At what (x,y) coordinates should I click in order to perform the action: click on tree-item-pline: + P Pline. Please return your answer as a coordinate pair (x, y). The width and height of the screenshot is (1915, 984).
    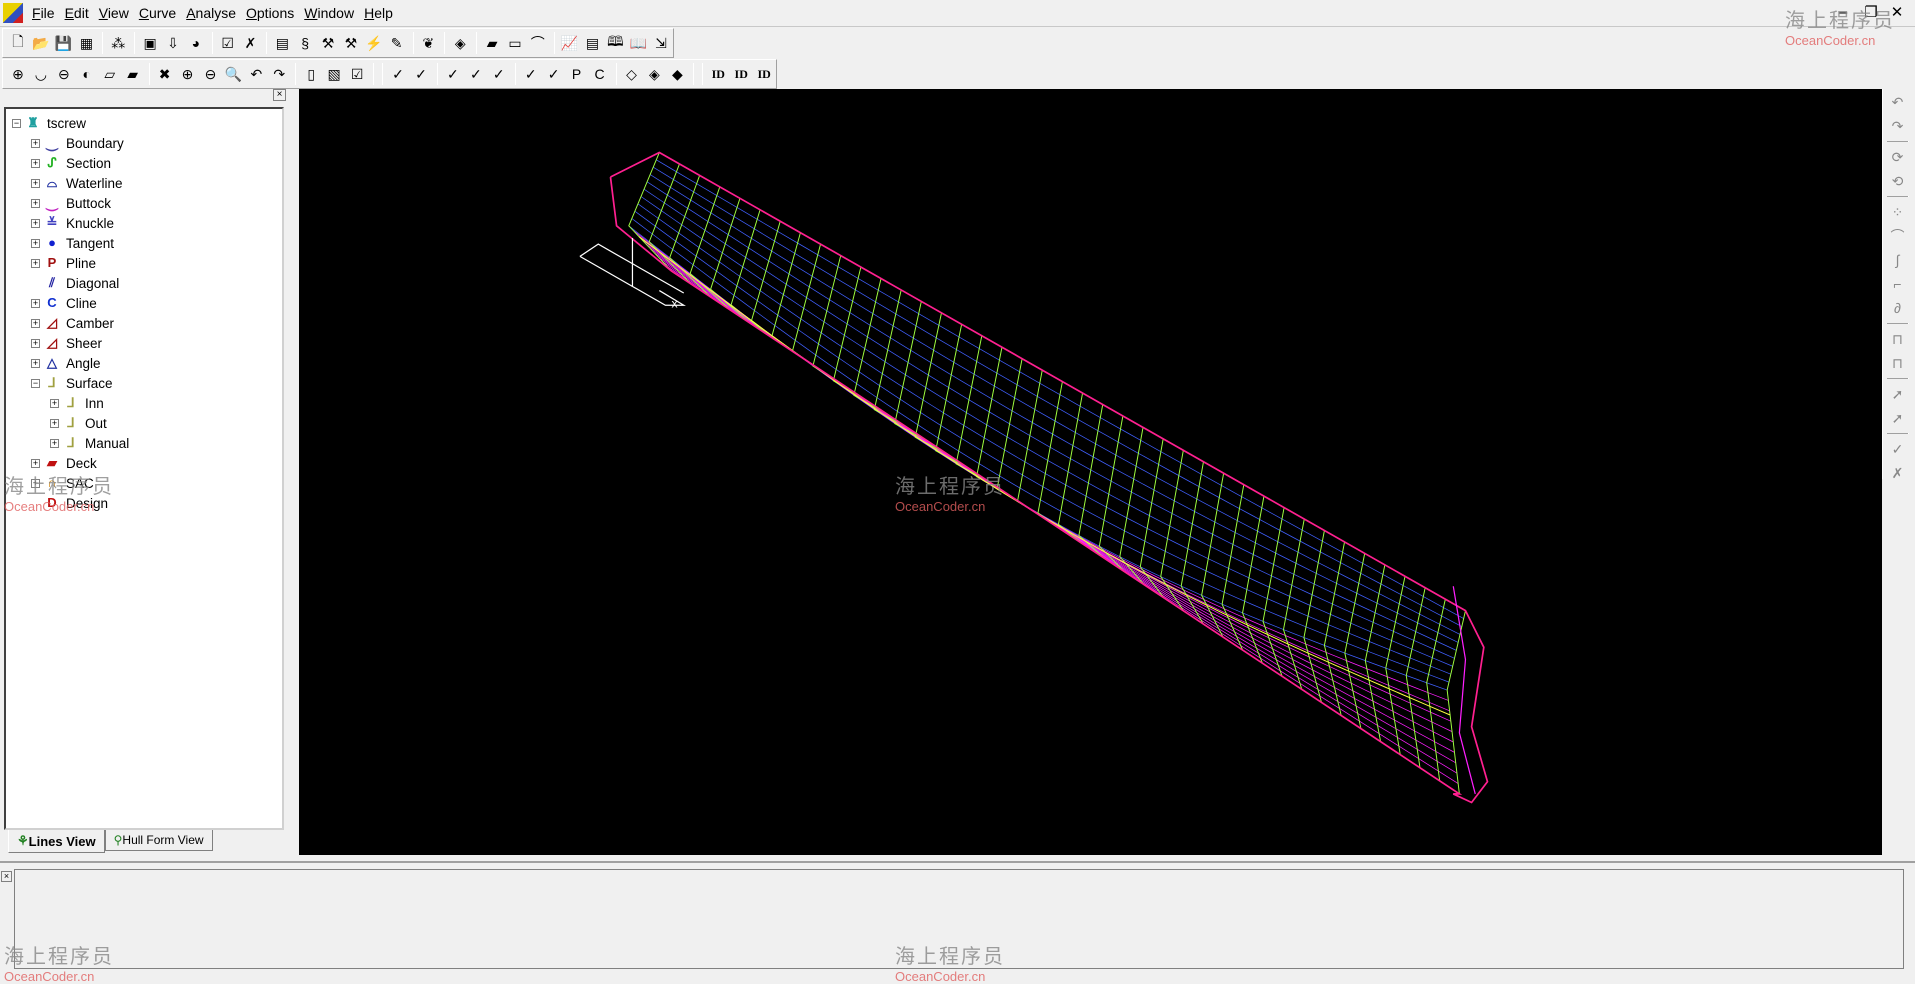
    Looking at the image, I should click on (144, 263).